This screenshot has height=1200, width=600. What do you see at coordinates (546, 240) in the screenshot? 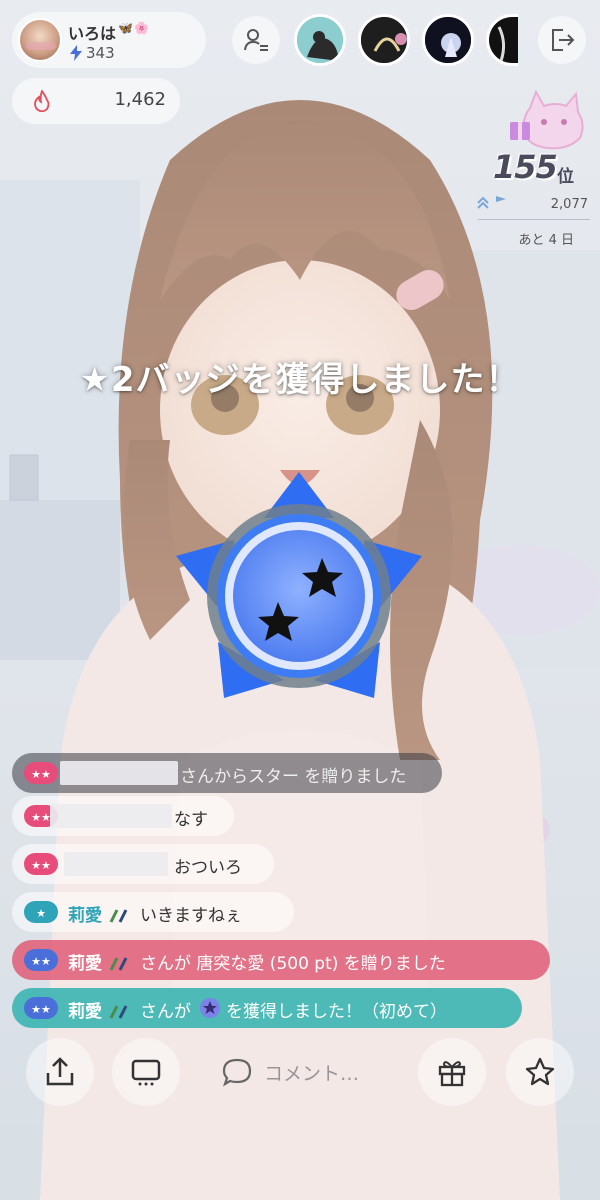
I see `ranking-days-left: あと 4 日` at bounding box center [546, 240].